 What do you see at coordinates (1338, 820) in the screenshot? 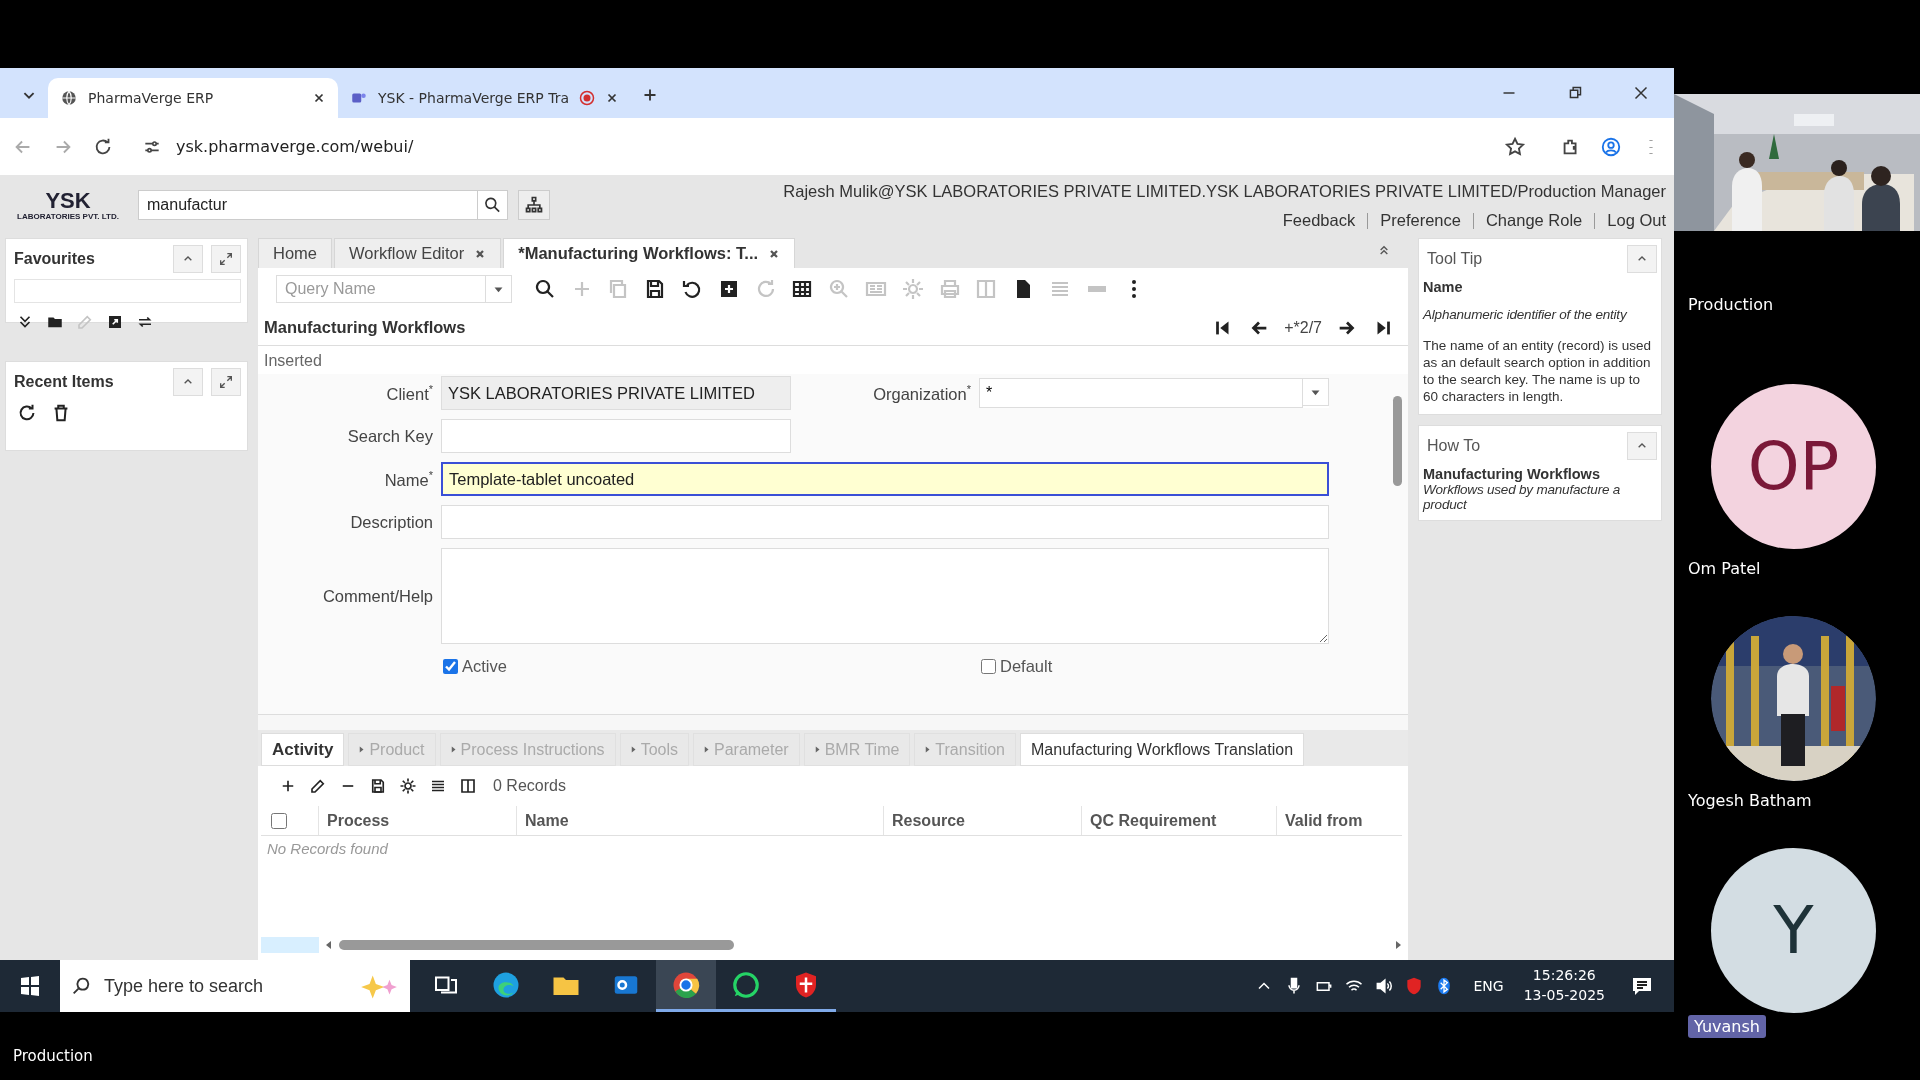
I see `column-header: Valid from` at bounding box center [1338, 820].